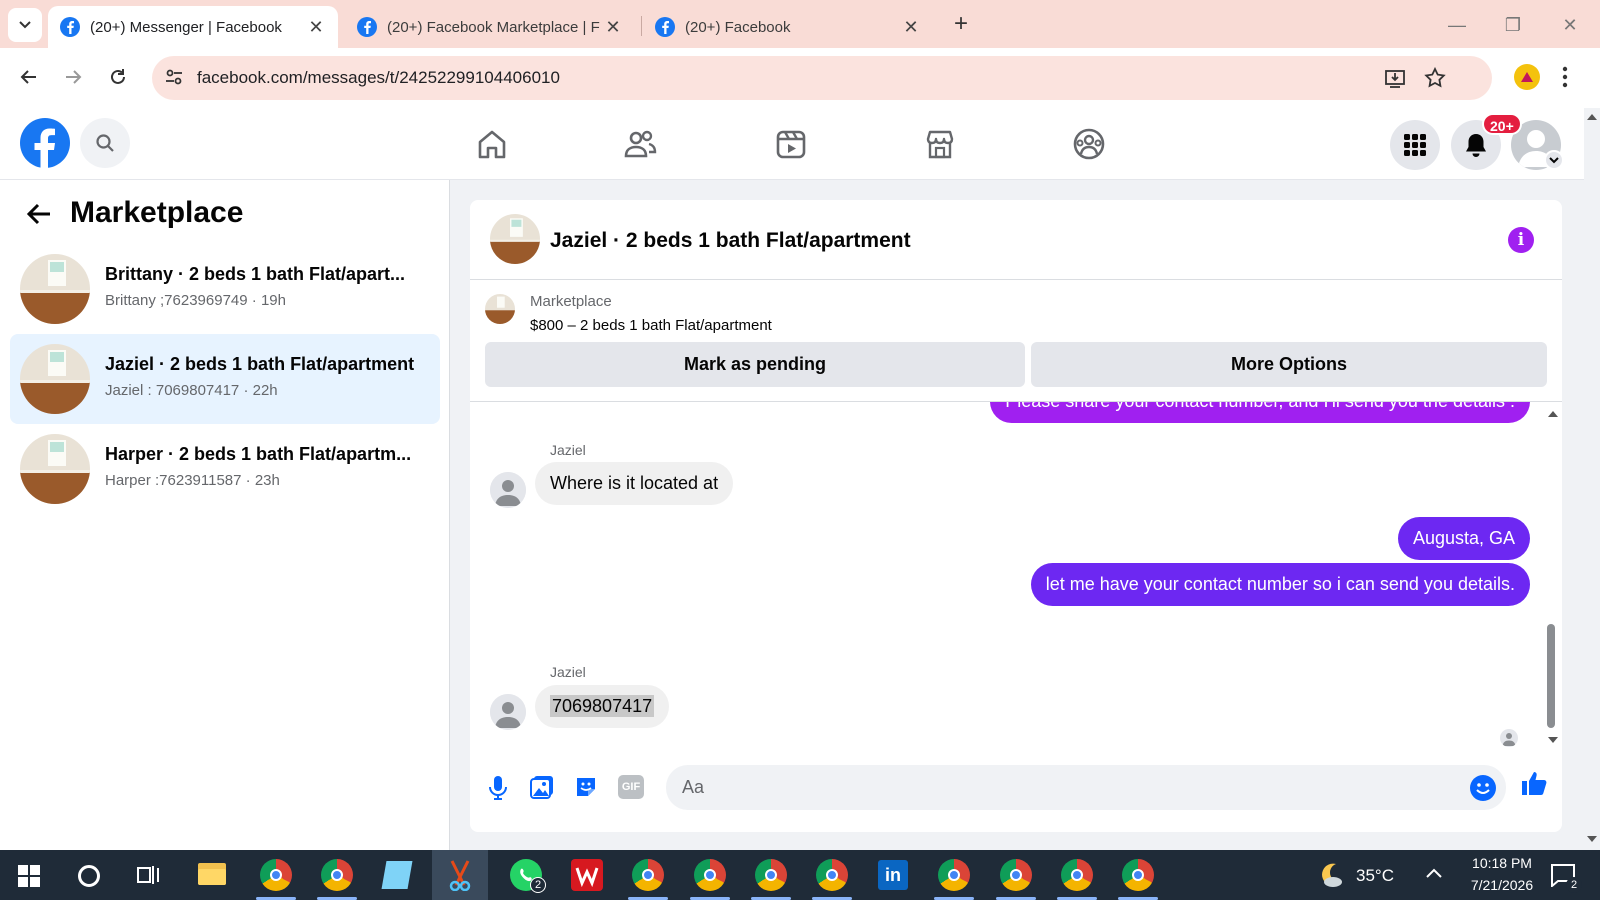 The width and height of the screenshot is (1600, 900). I want to click on mark-as-pending-button: Mark as pending, so click(755, 364).